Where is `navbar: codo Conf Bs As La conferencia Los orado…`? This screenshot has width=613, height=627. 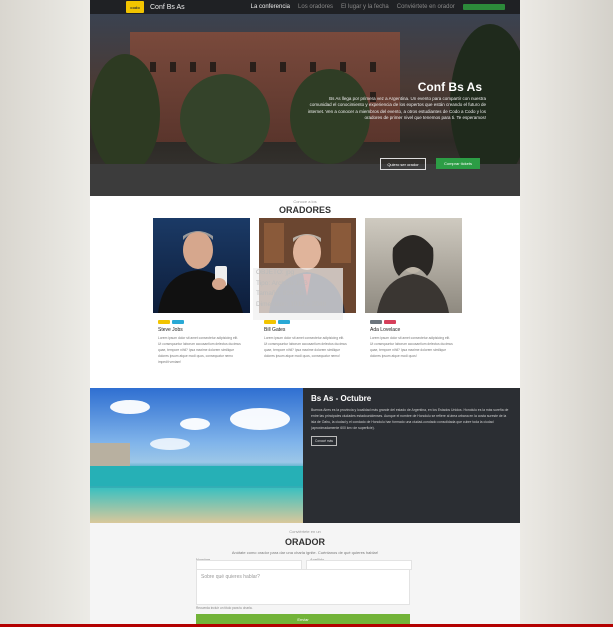
navbar: codo Conf Bs As La conferencia Los orado… is located at coordinates (305, 7).